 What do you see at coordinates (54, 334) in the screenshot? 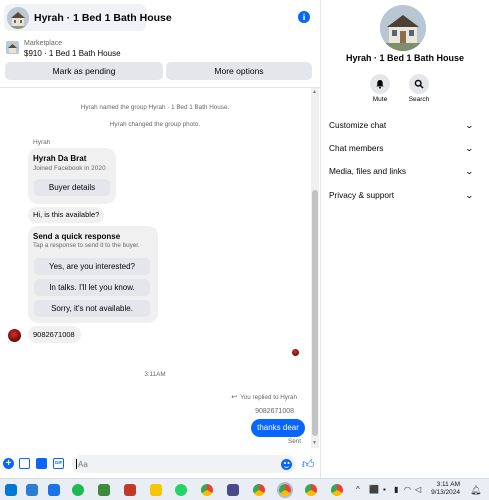
I see `message-bubble: 9082671008` at bounding box center [54, 334].